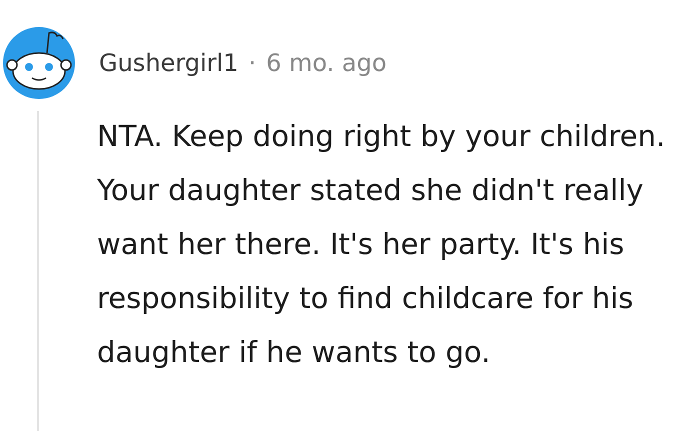 This screenshot has height=431, width=700. I want to click on username: Gushergirl1, so click(168, 63).